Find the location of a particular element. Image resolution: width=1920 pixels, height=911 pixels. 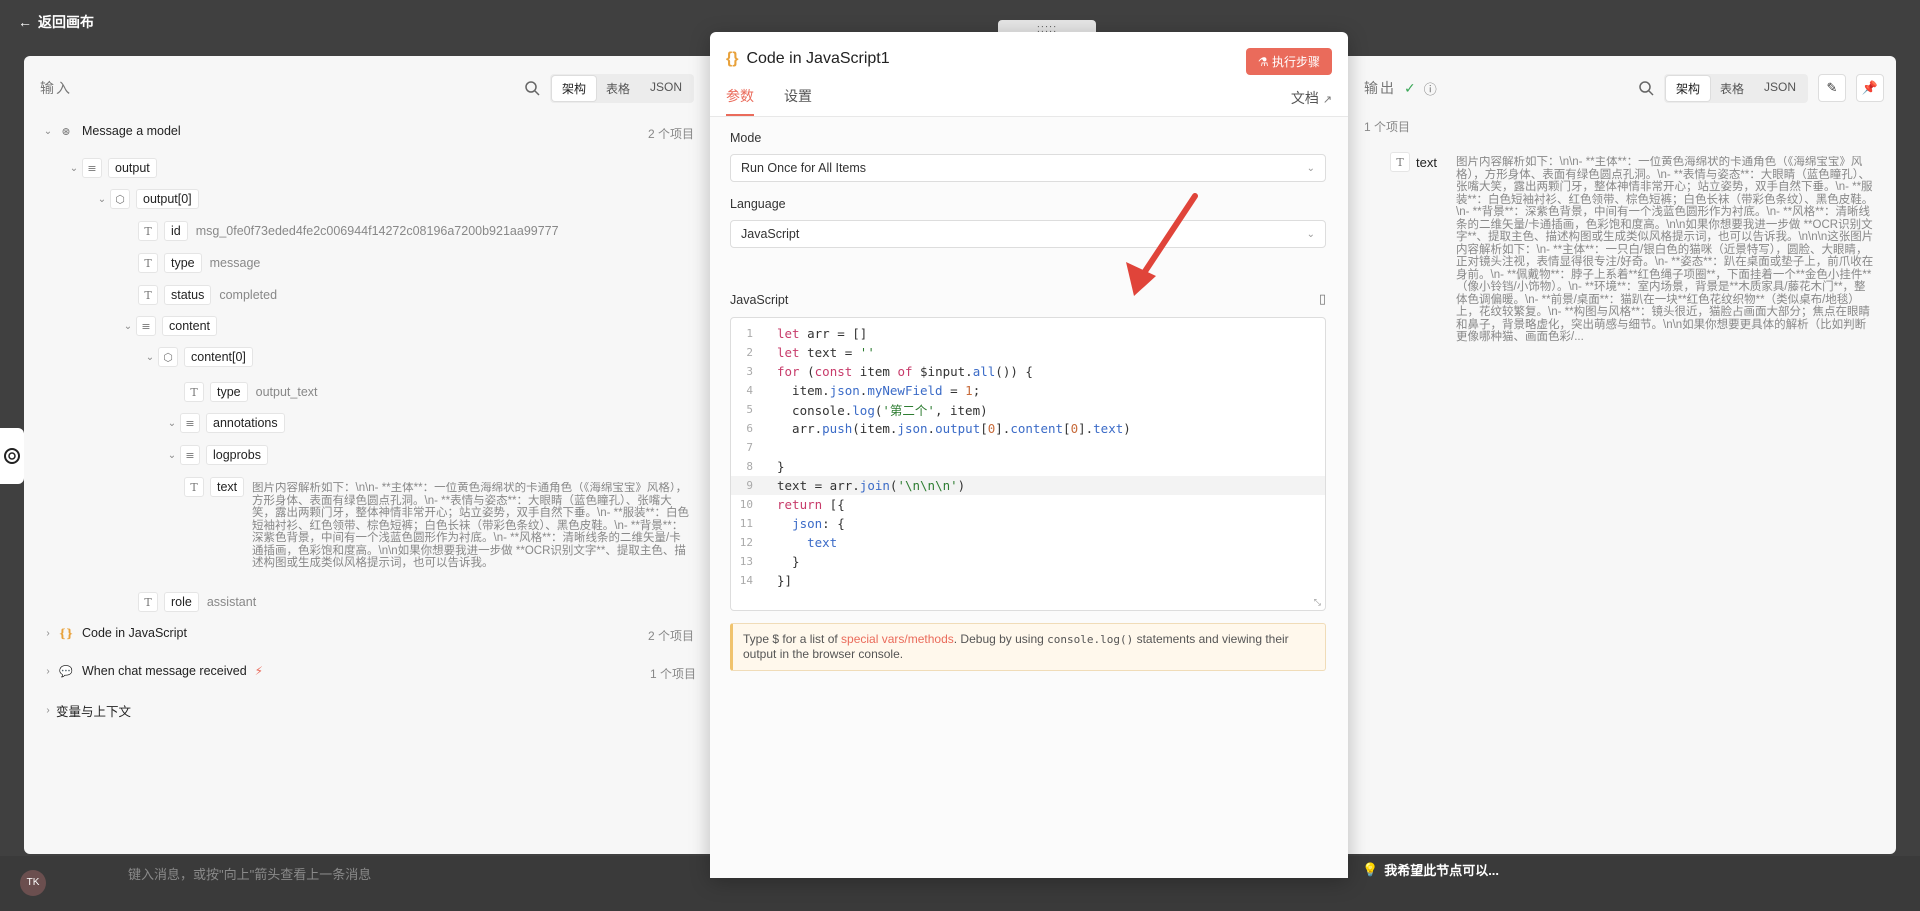

code-line-active: 9 text = arr.join('\n\n\n') is located at coordinates (1028, 485).